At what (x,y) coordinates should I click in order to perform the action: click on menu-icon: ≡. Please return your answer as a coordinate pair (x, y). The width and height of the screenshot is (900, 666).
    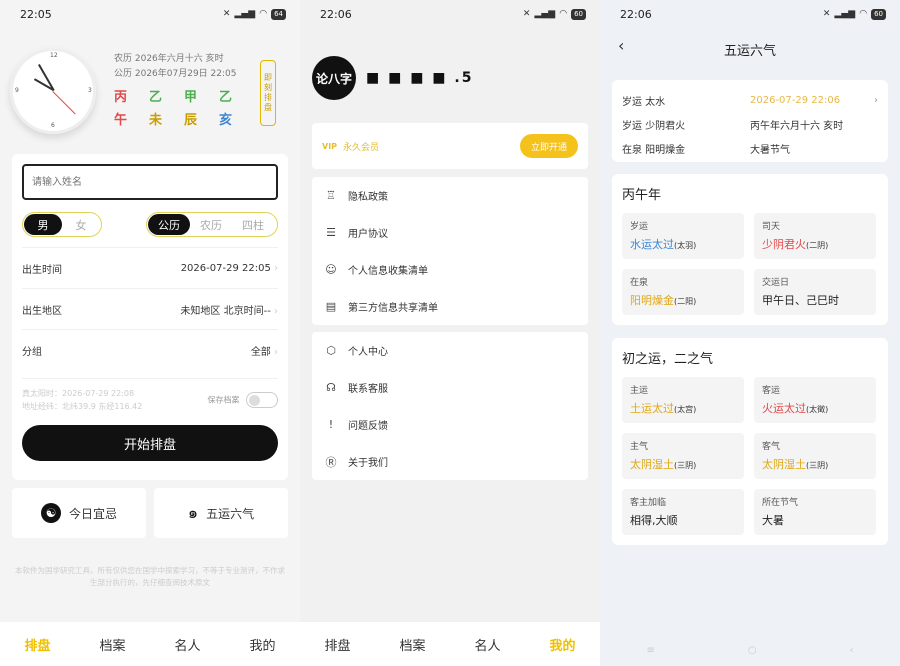
    Looking at the image, I should click on (650, 650).